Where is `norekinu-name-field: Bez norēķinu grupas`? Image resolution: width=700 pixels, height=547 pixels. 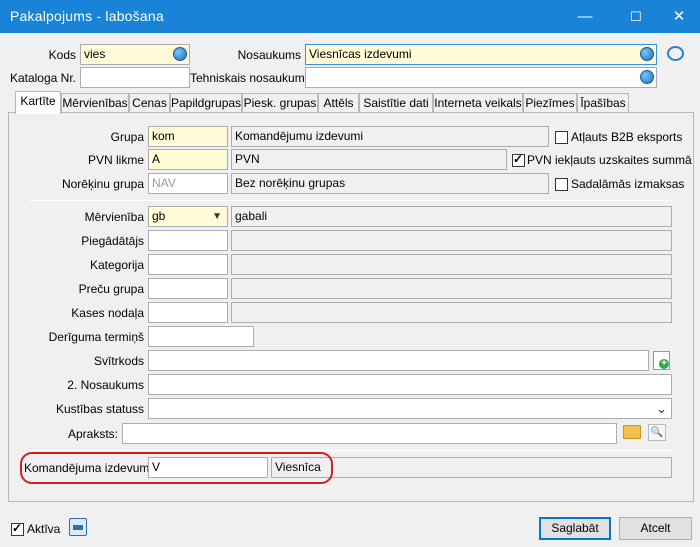
norekinu-name-field: Bez norēķinu grupas is located at coordinates (390, 183).